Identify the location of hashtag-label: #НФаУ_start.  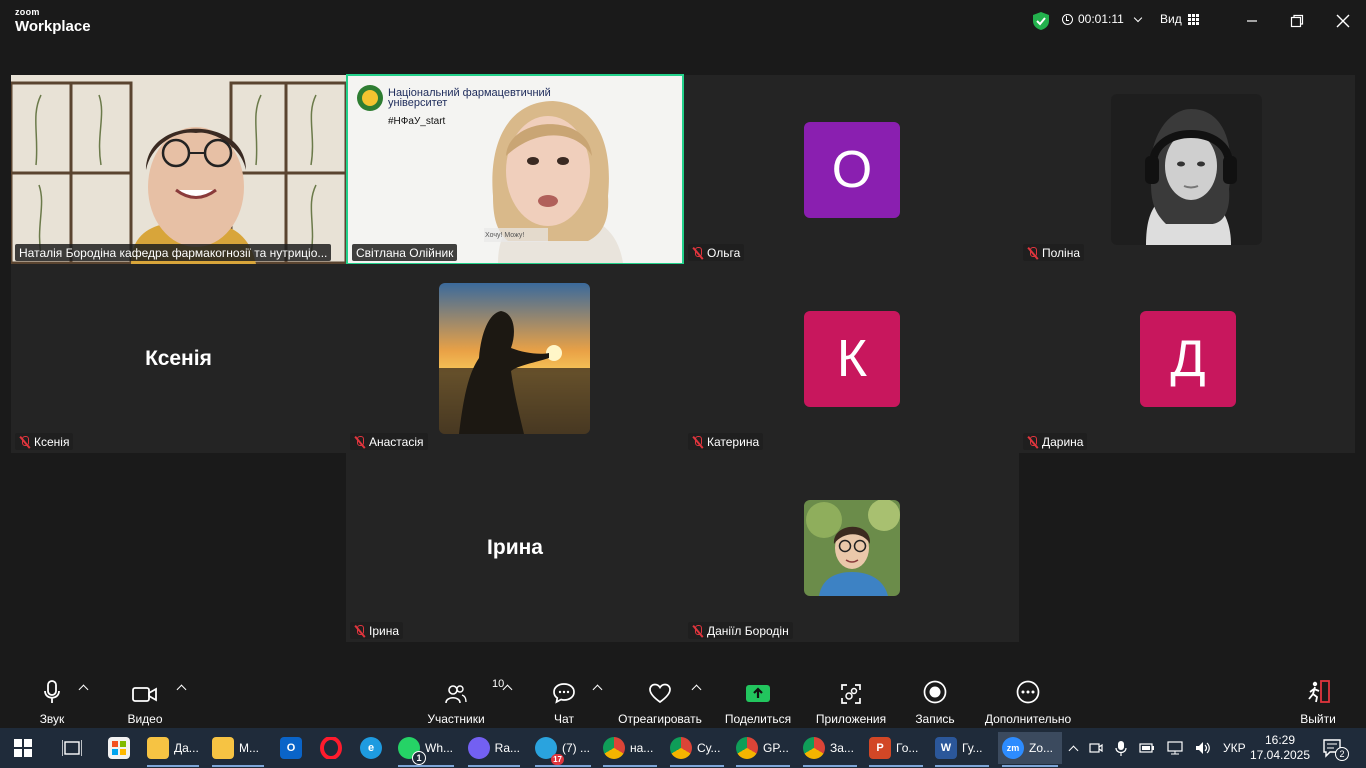
(417, 121).